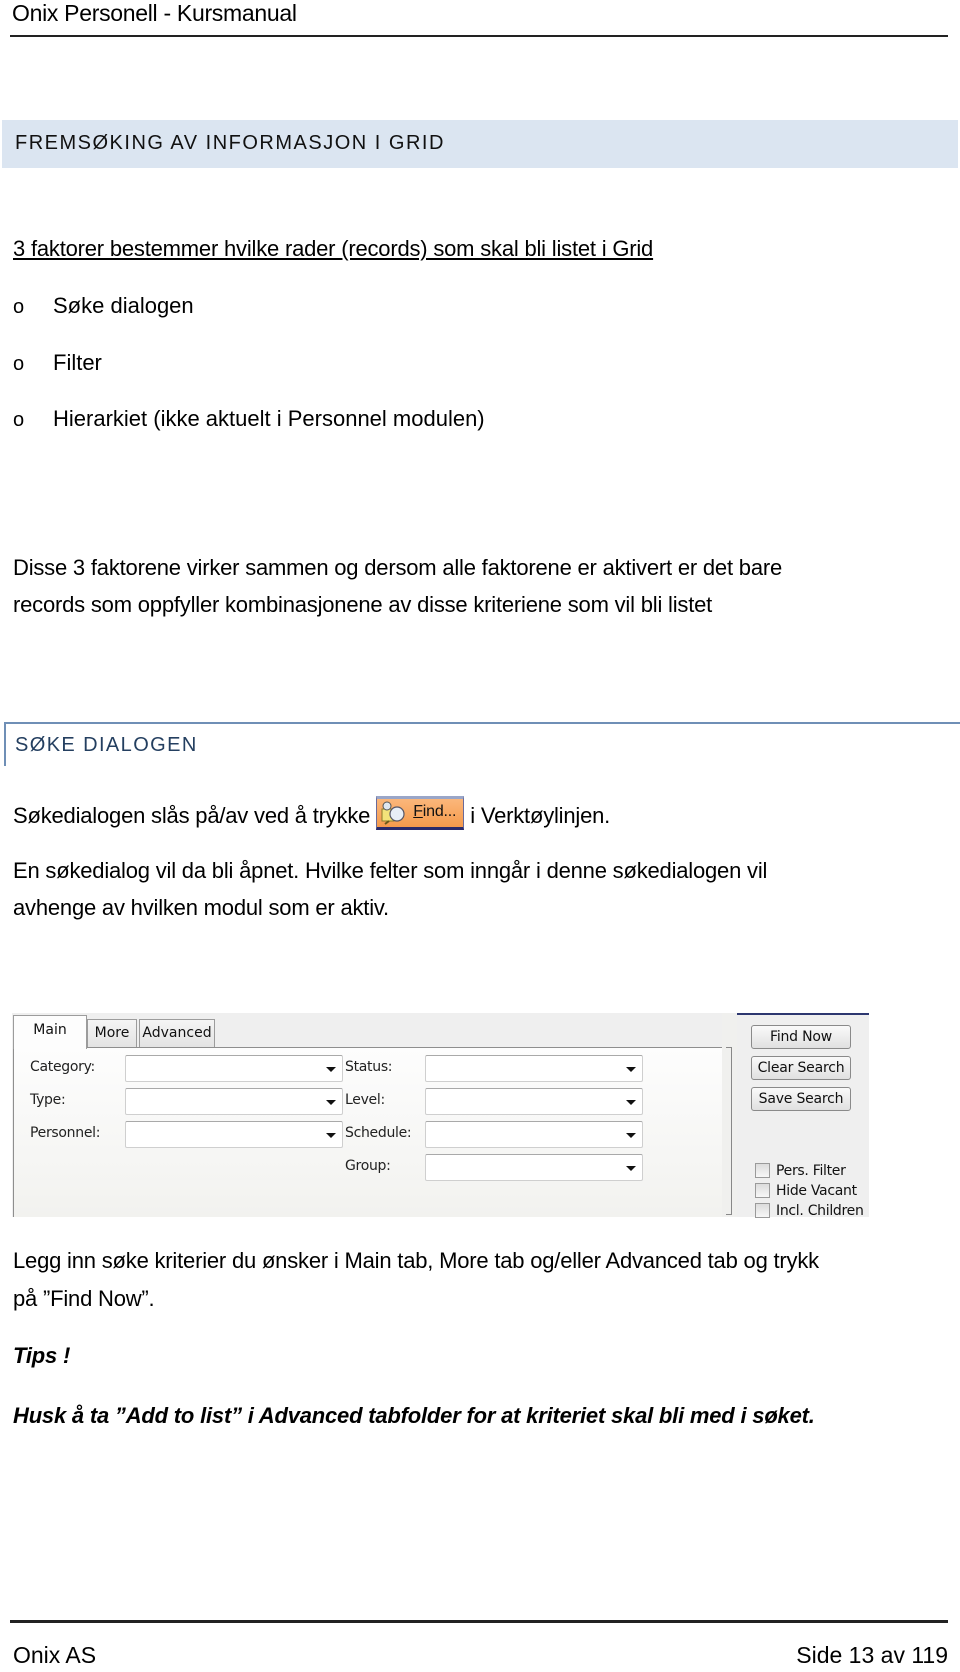 This screenshot has height=1672, width=960. I want to click on dialog-open-line: avhenge av hvilken modul som er aktiv., so click(201, 907).